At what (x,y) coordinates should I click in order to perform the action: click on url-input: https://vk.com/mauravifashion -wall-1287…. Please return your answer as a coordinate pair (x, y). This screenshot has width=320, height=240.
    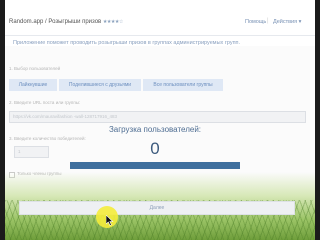
    Looking at the image, I should click on (157, 117).